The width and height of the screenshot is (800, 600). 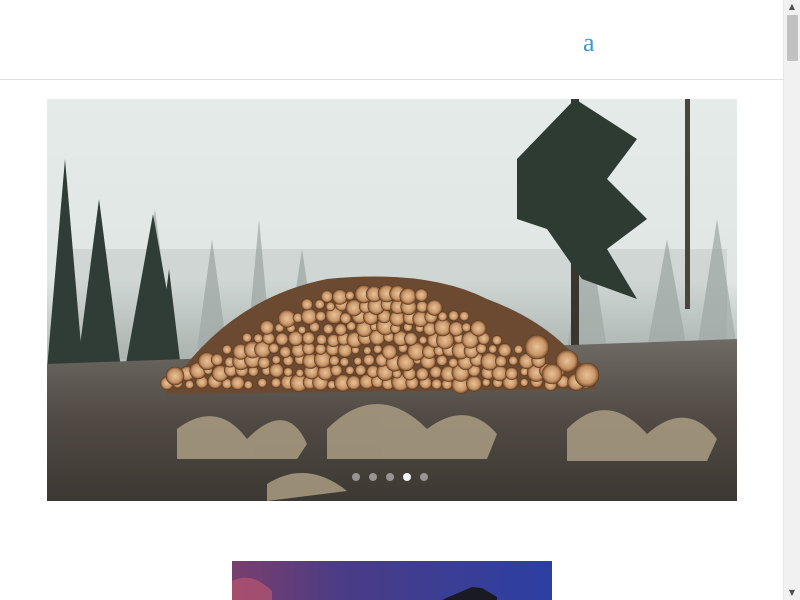 I want to click on scrollbar-thumb, so click(x=792, y=38).